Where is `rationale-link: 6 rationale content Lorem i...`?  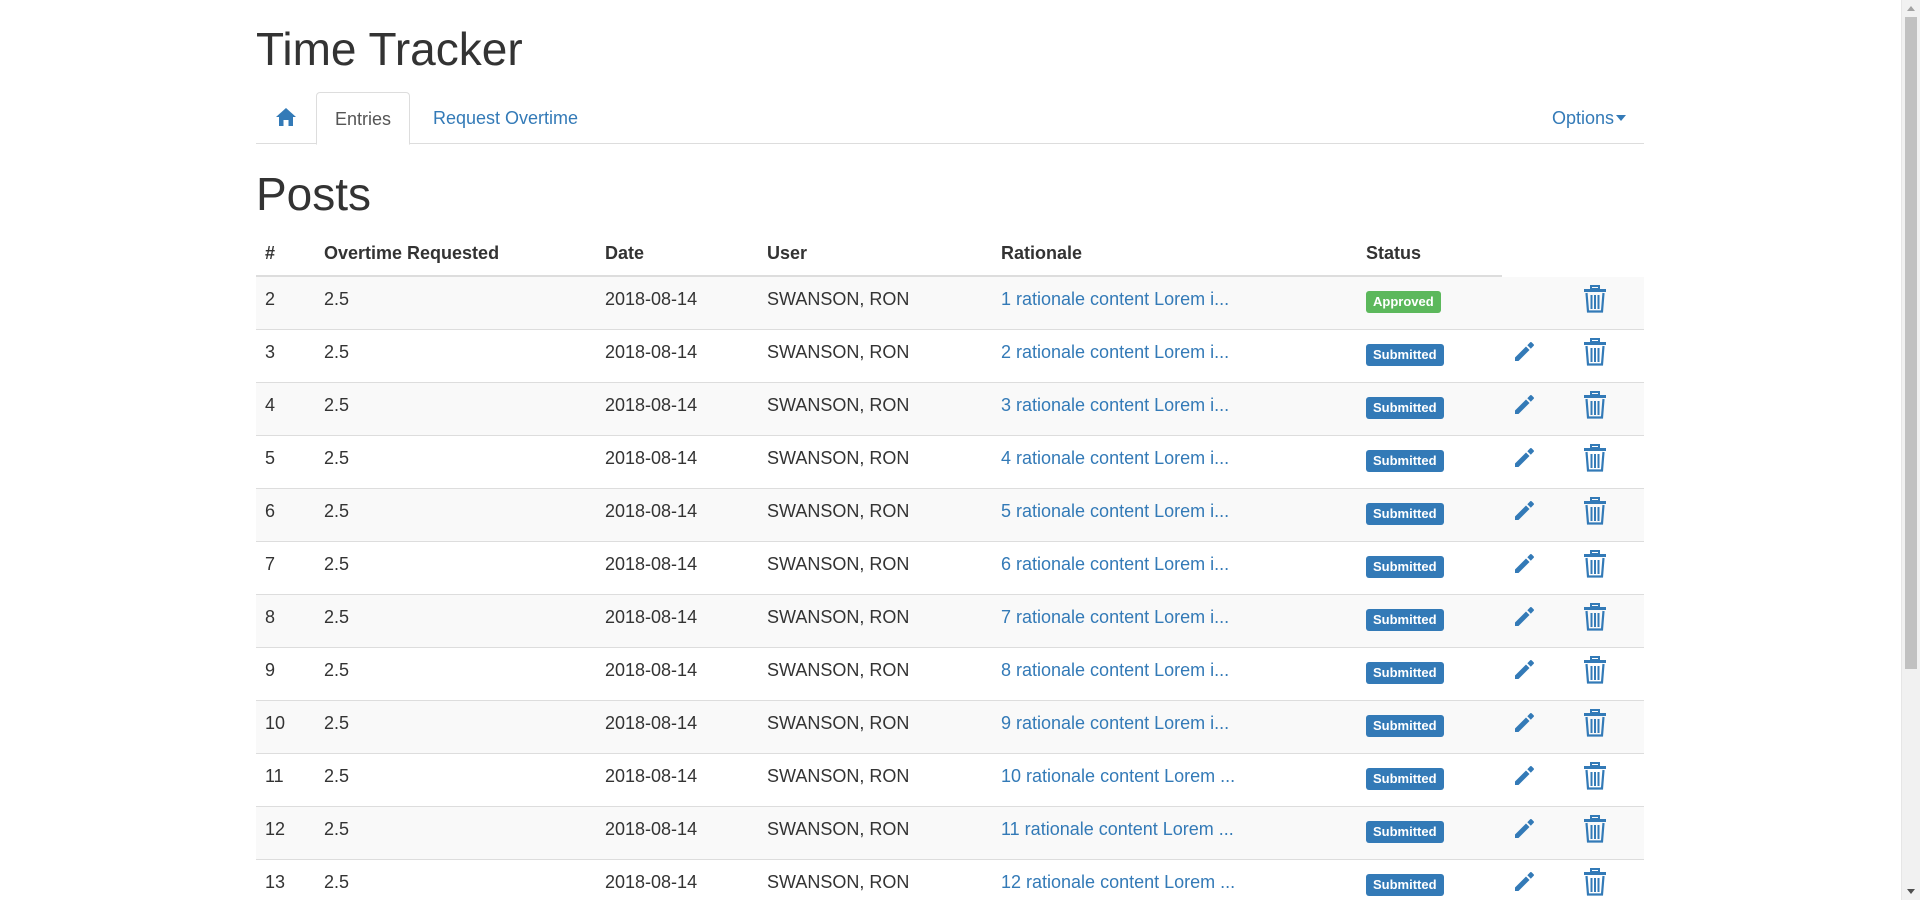
rationale-link: 6 rationale content Lorem i... is located at coordinates (1115, 564).